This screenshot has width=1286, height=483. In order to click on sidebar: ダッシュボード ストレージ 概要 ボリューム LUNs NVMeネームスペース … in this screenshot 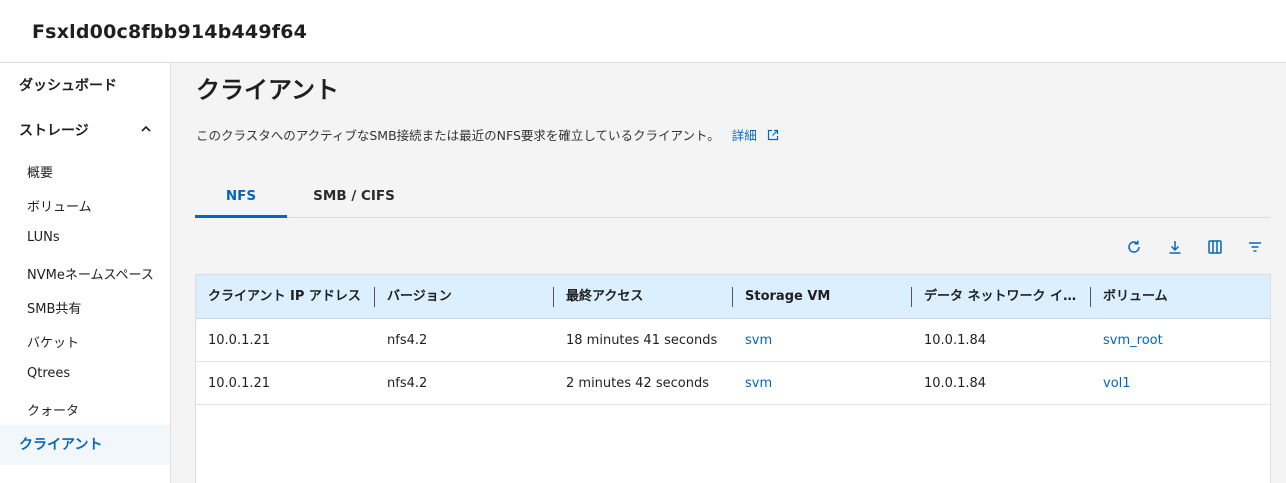, I will do `click(85, 273)`.